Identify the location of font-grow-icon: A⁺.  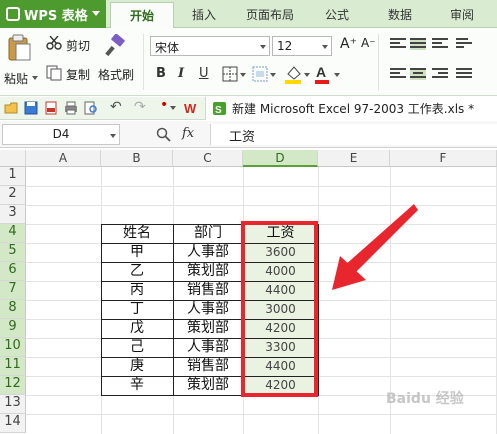
(348, 44).